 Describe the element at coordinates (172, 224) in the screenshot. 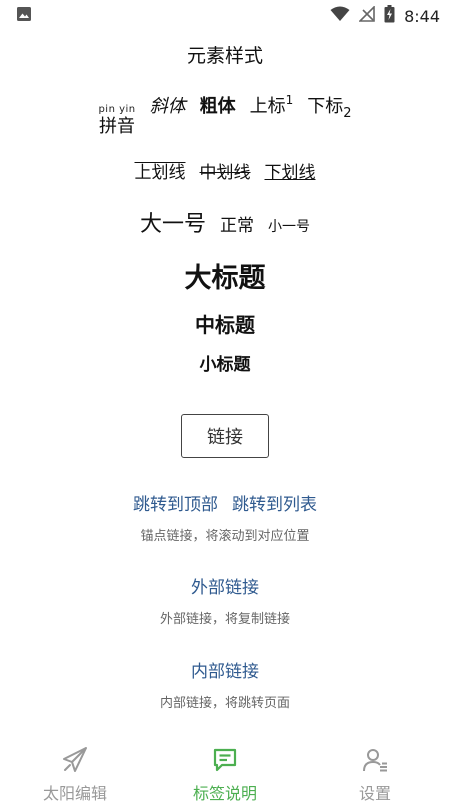

I see `size-large-sample: 大一号` at that location.